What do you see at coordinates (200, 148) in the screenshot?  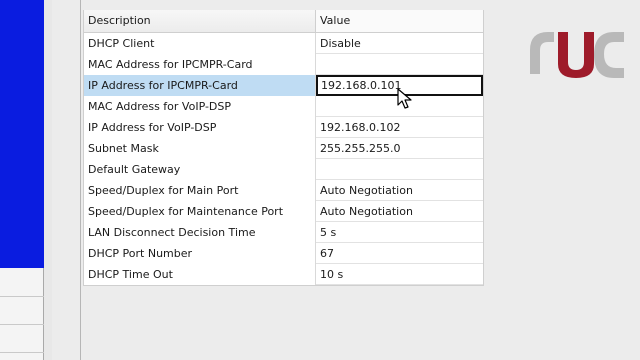 I see `row-description: Subnet Mask` at bounding box center [200, 148].